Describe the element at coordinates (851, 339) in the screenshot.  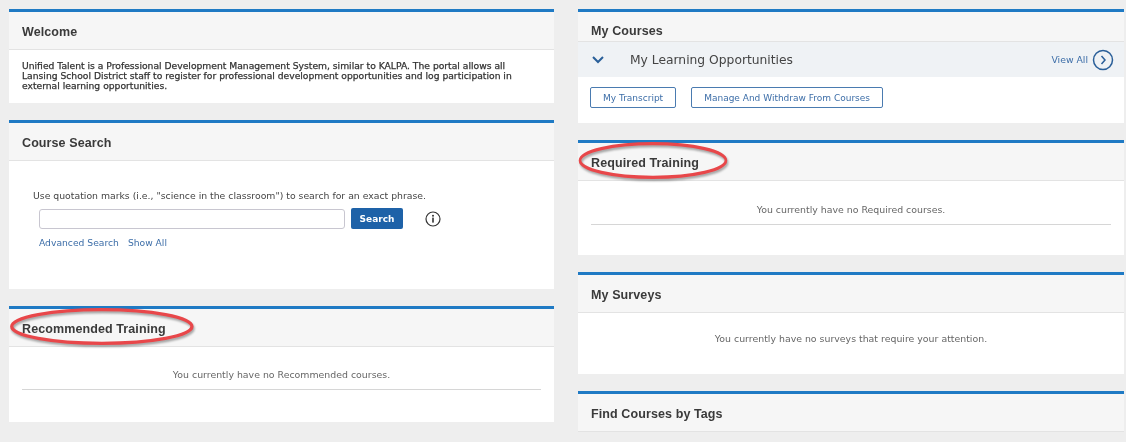
I see `empty-message: You currently have no surveys that require your attention.` at that location.